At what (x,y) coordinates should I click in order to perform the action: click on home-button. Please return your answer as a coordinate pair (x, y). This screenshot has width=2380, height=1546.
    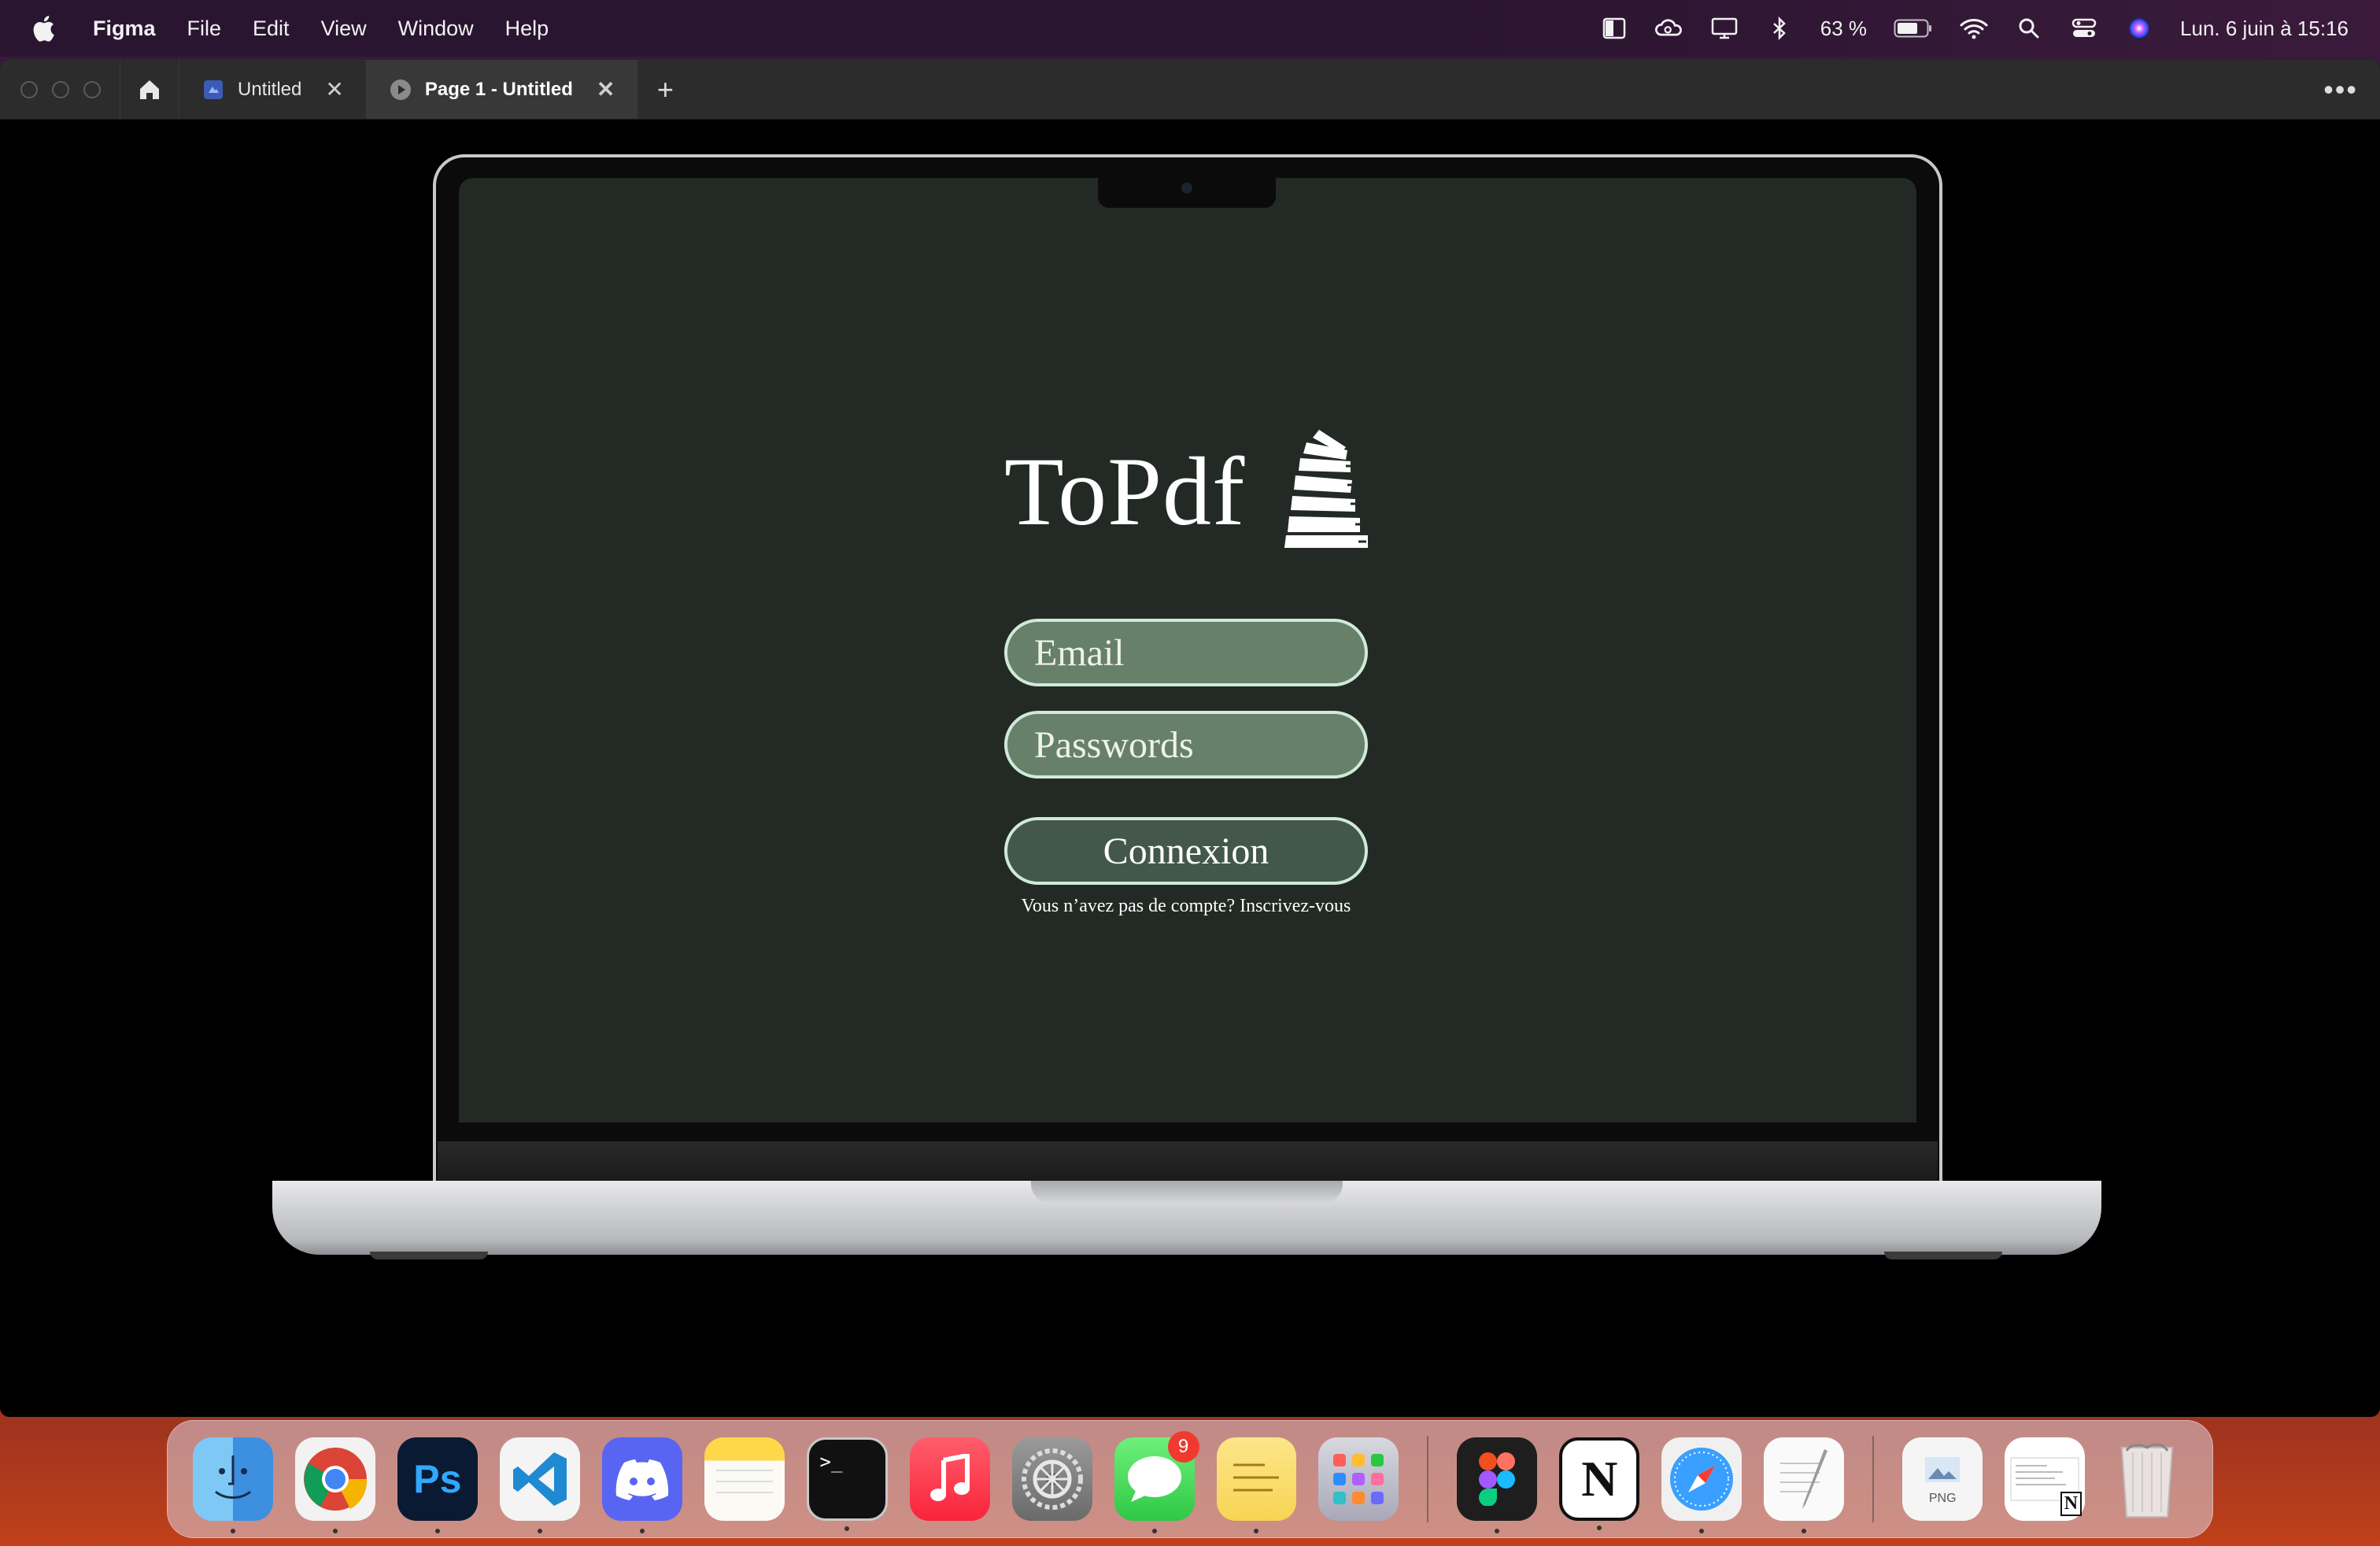
    Looking at the image, I should click on (149, 89).